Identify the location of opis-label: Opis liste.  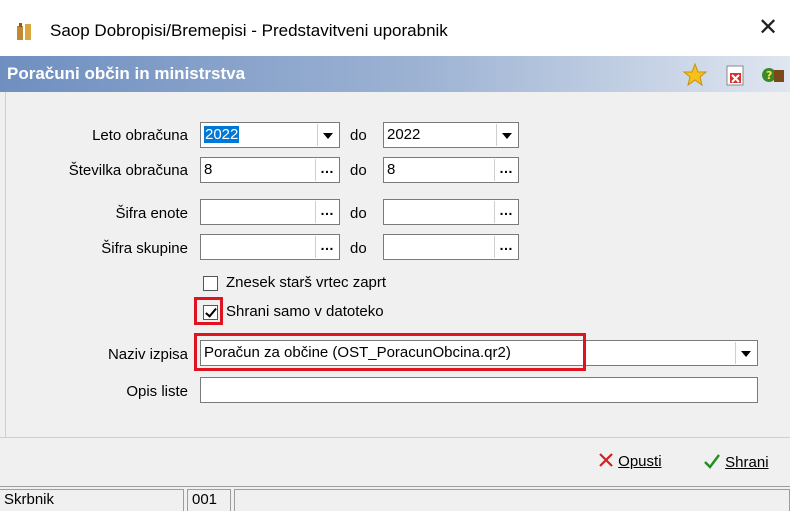
(157, 391).